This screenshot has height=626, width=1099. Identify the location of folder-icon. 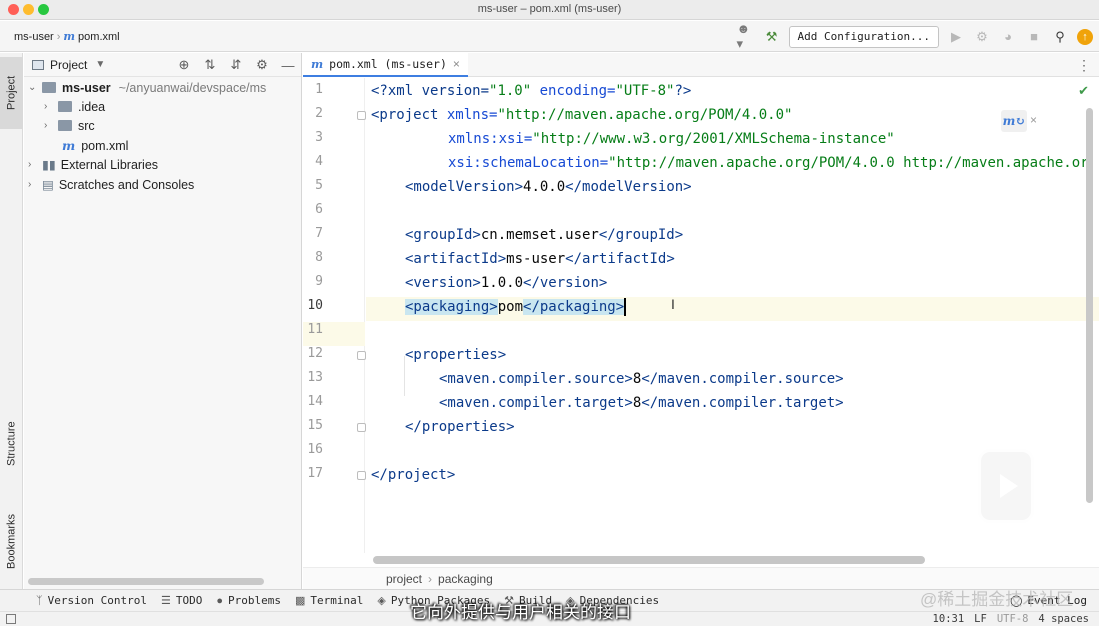
(65, 125).